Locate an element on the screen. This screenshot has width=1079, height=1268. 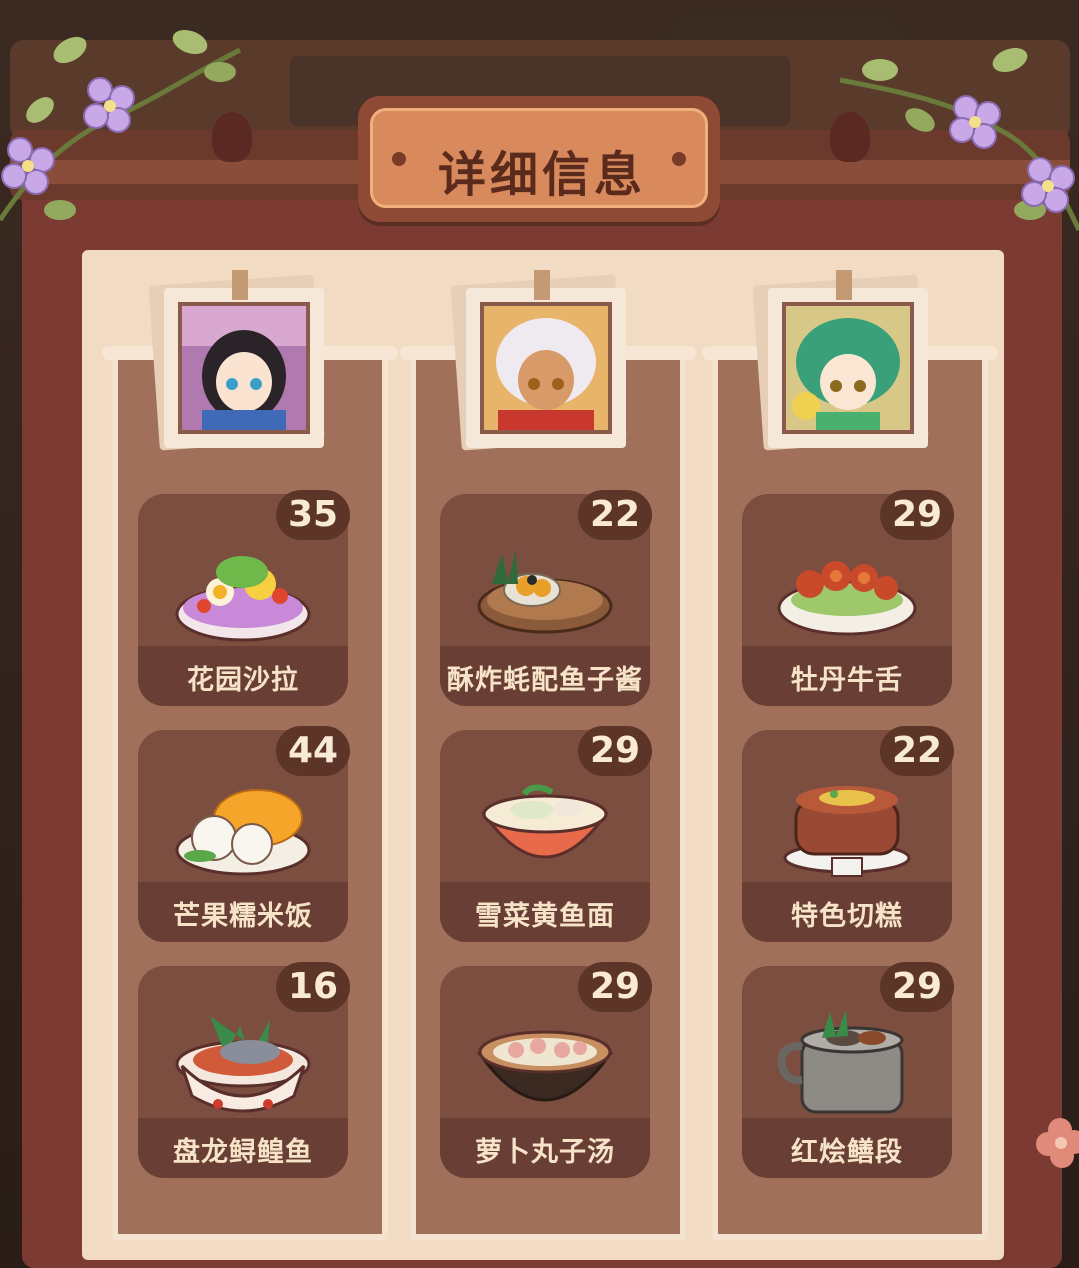
peony-tongue-icon is located at coordinates (847, 598).